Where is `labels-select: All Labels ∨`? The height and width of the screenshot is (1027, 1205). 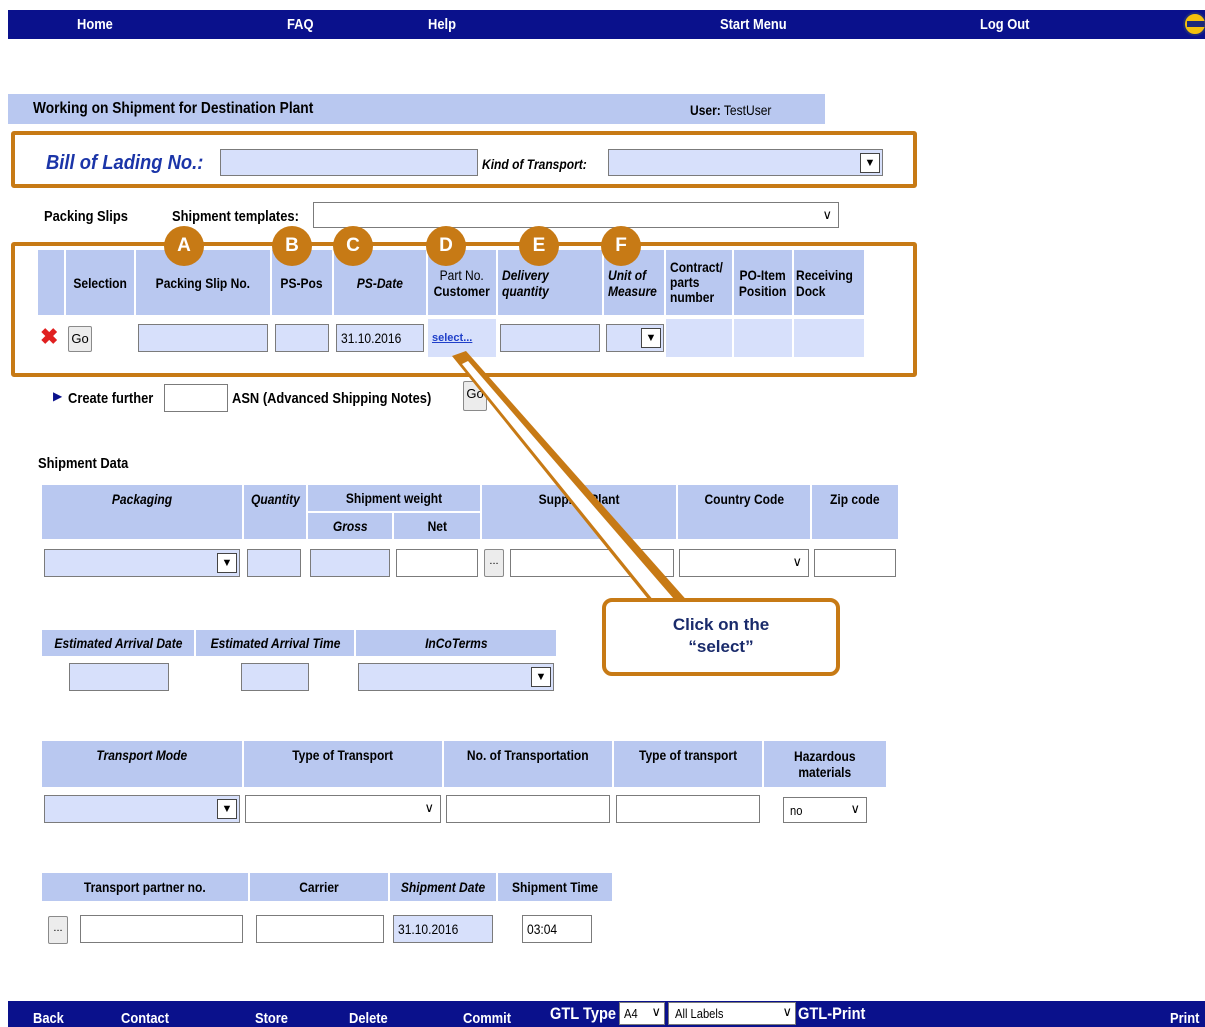
labels-select: All Labels ∨ is located at coordinates (732, 1013).